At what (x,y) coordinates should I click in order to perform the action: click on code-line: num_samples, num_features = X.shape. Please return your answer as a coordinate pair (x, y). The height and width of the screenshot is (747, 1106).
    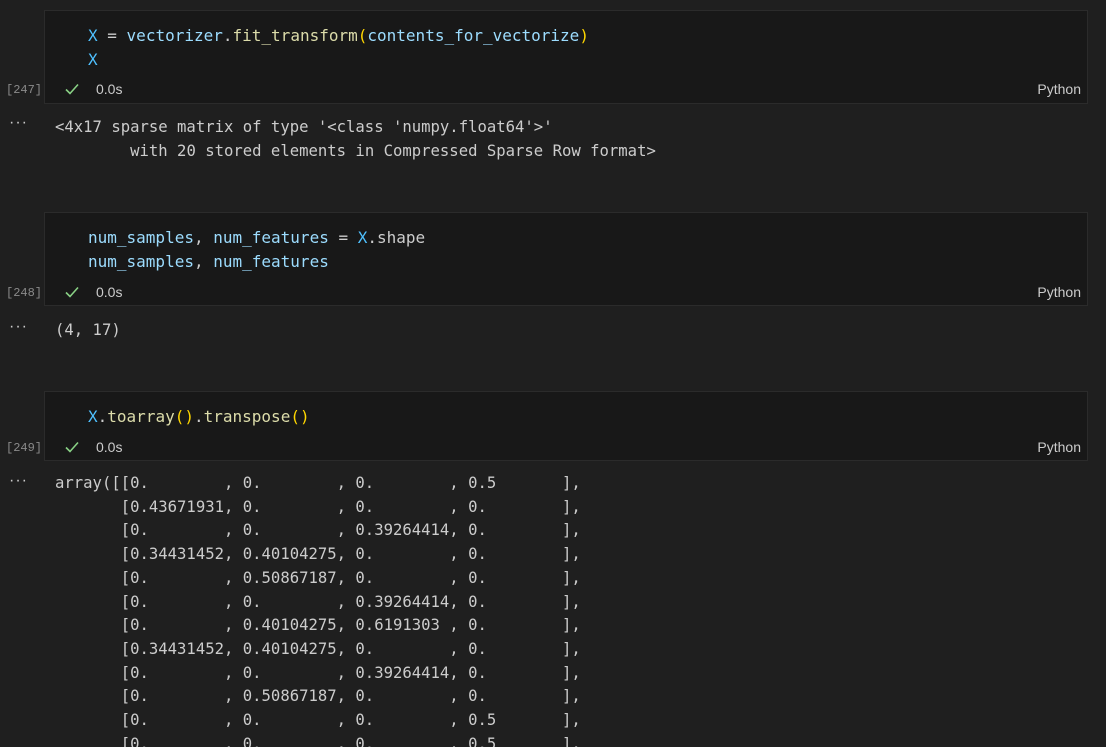
    Looking at the image, I should click on (256, 238).